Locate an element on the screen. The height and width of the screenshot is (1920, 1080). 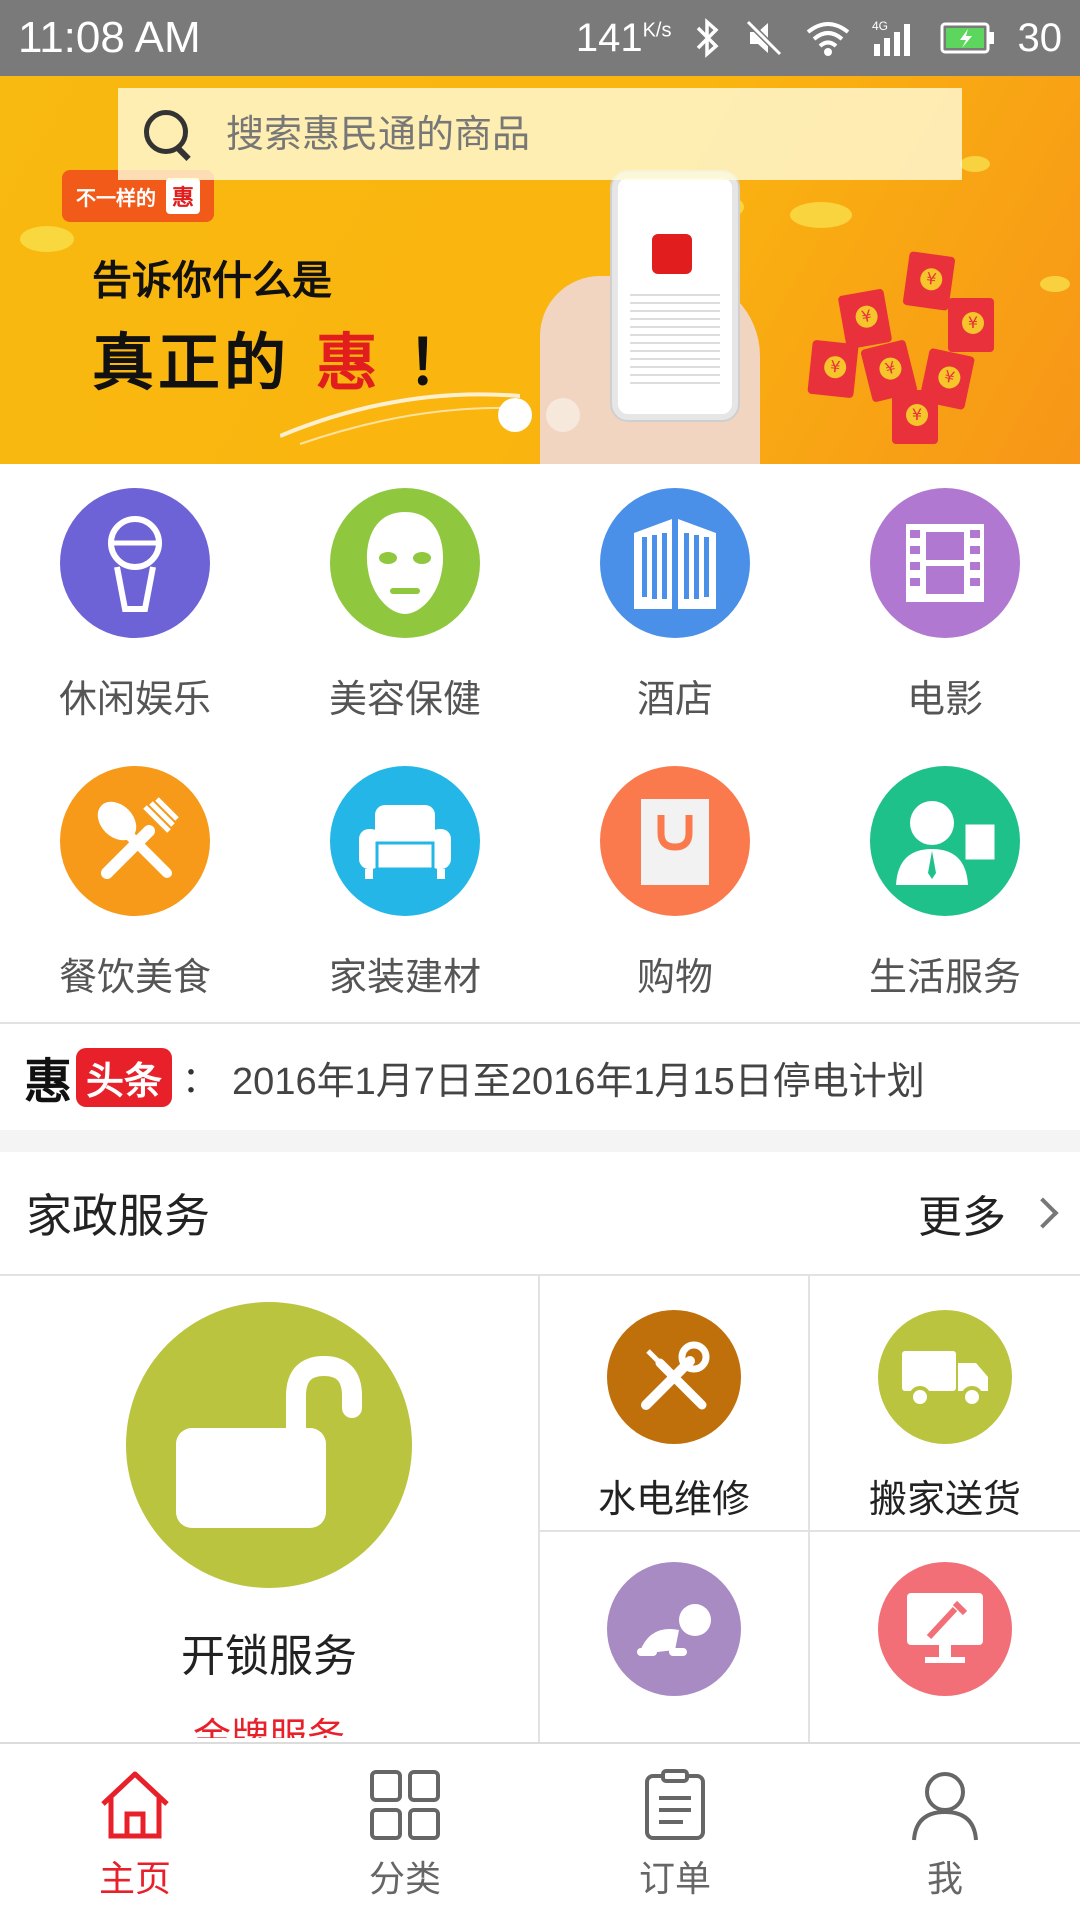
service-name: 水电维修 is located at coordinates (673, 1499).